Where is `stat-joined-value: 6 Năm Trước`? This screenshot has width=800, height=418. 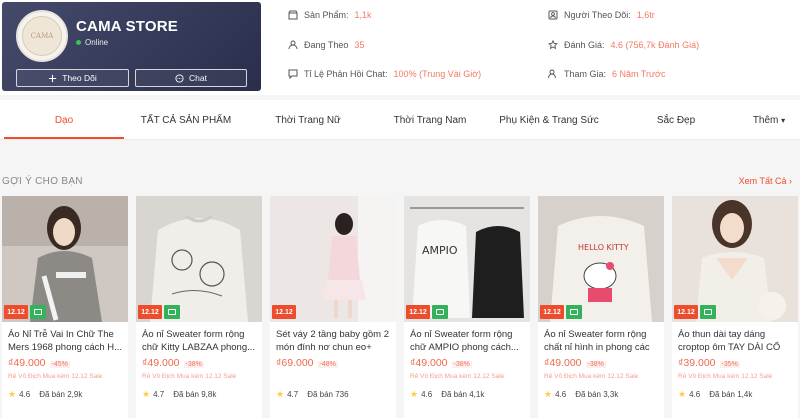
stat-joined-value: 6 Năm Trước is located at coordinates (639, 74).